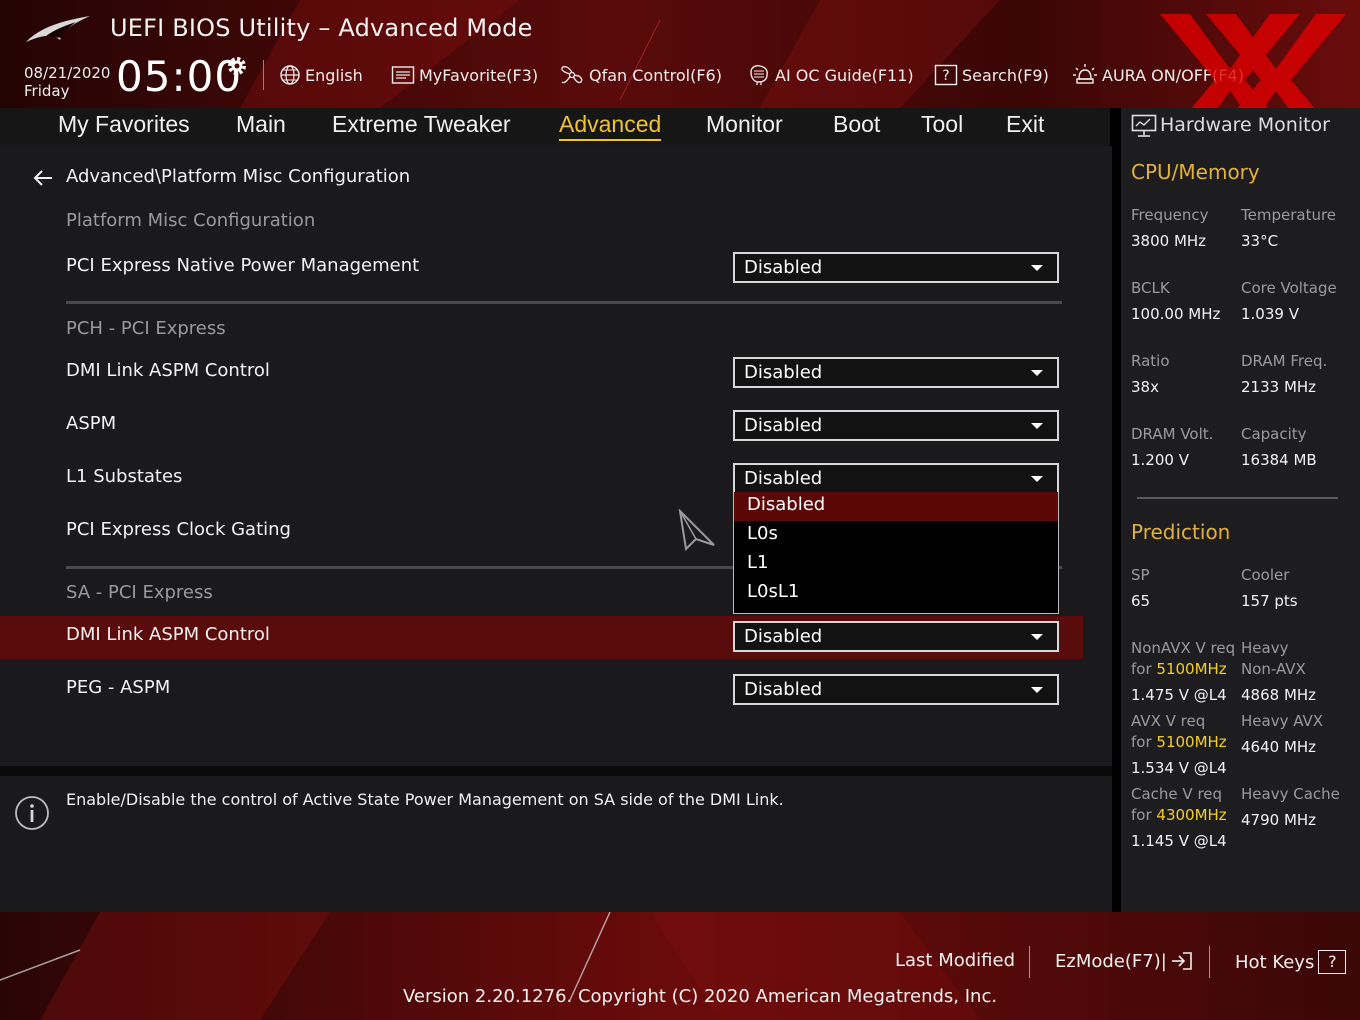 This screenshot has width=1360, height=1020. What do you see at coordinates (1183, 648) in the screenshot?
I see `nonavx-vreq-label: NonAVX V req` at bounding box center [1183, 648].